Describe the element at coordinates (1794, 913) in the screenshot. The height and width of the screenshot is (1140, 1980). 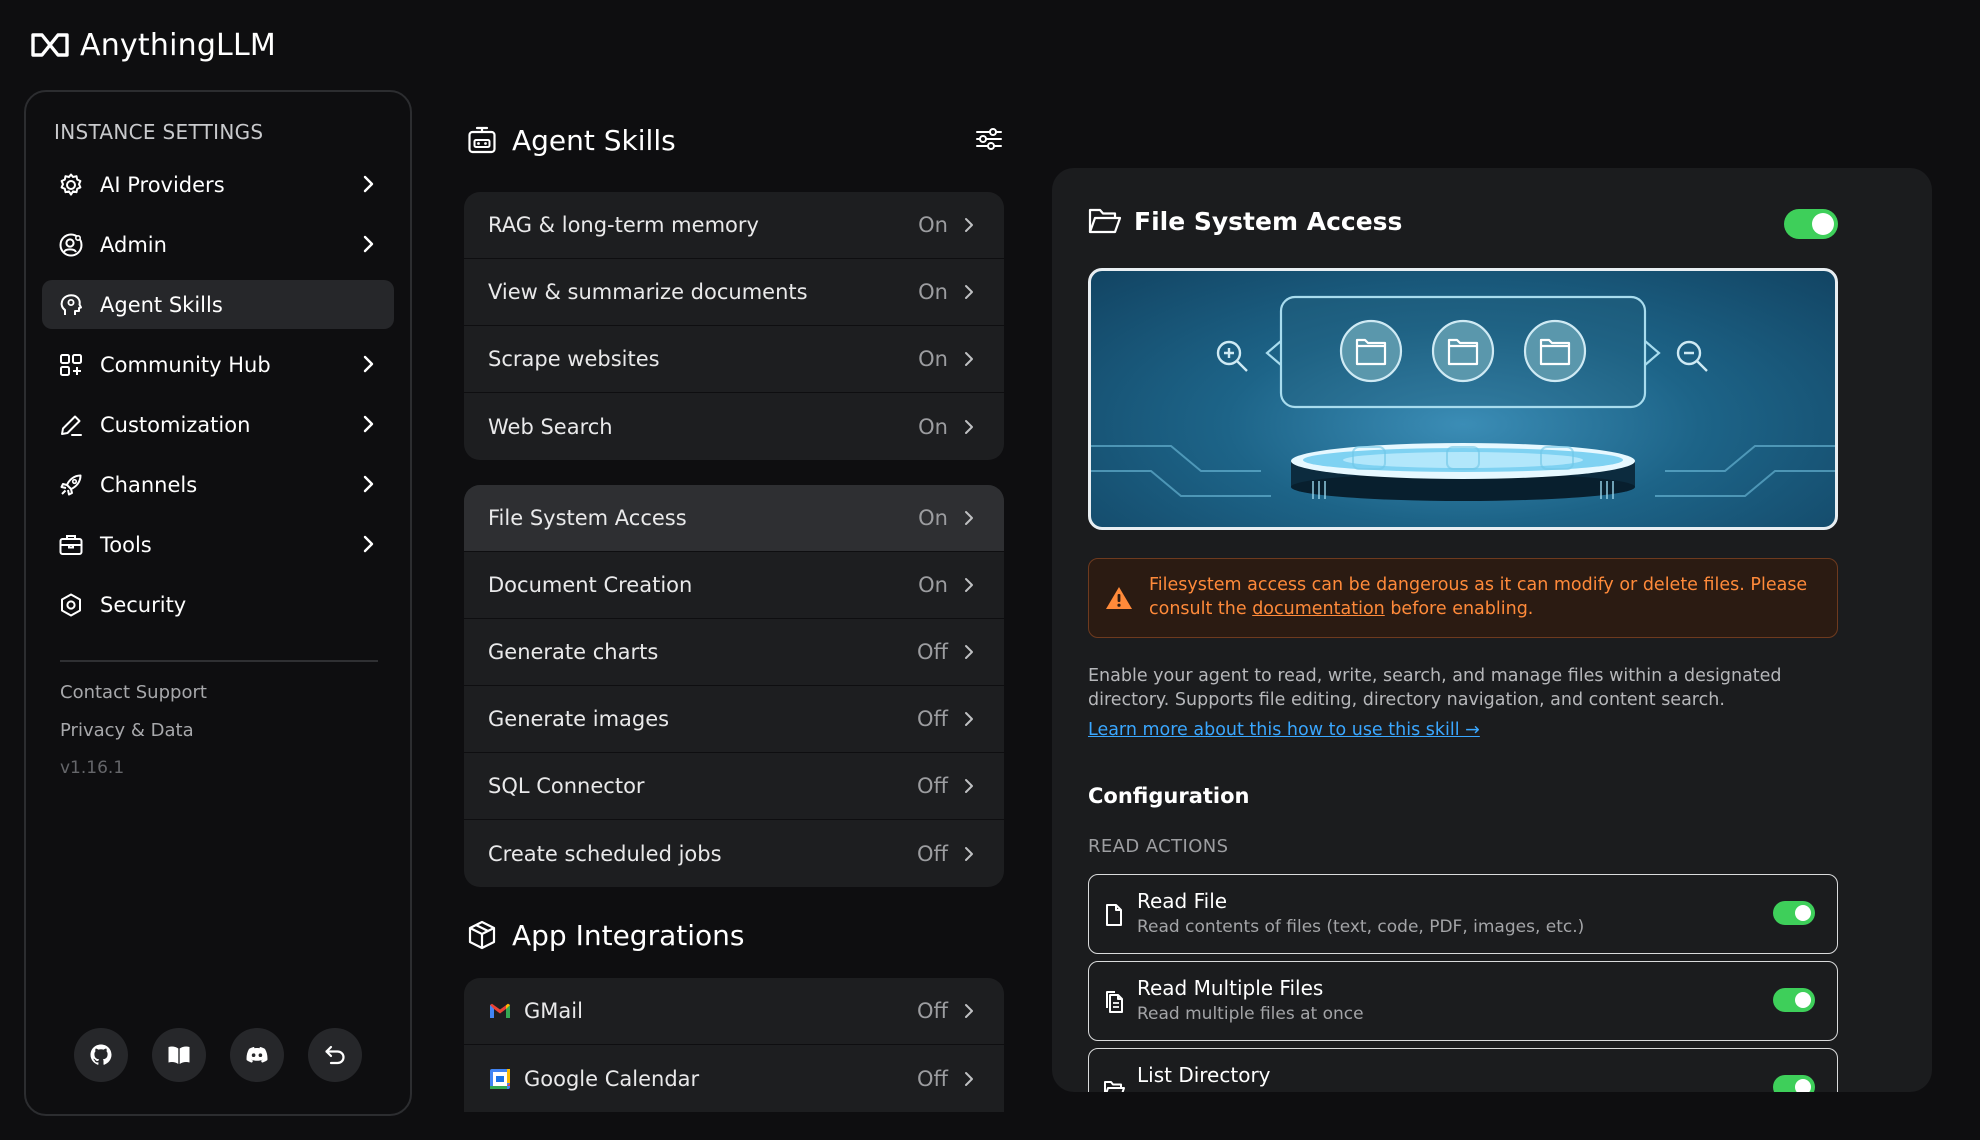
I see `read-file-toggle` at that location.